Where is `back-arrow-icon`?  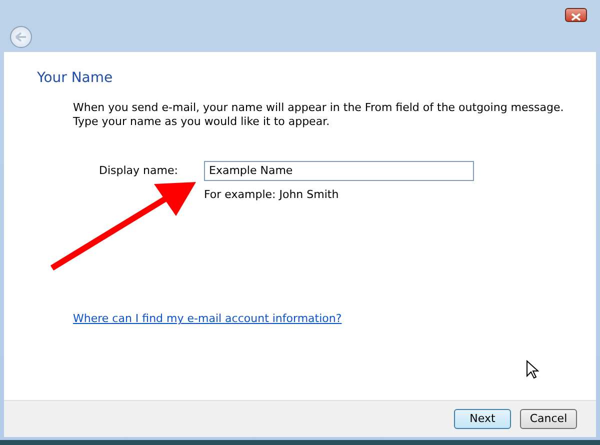
back-arrow-icon is located at coordinates (21, 37).